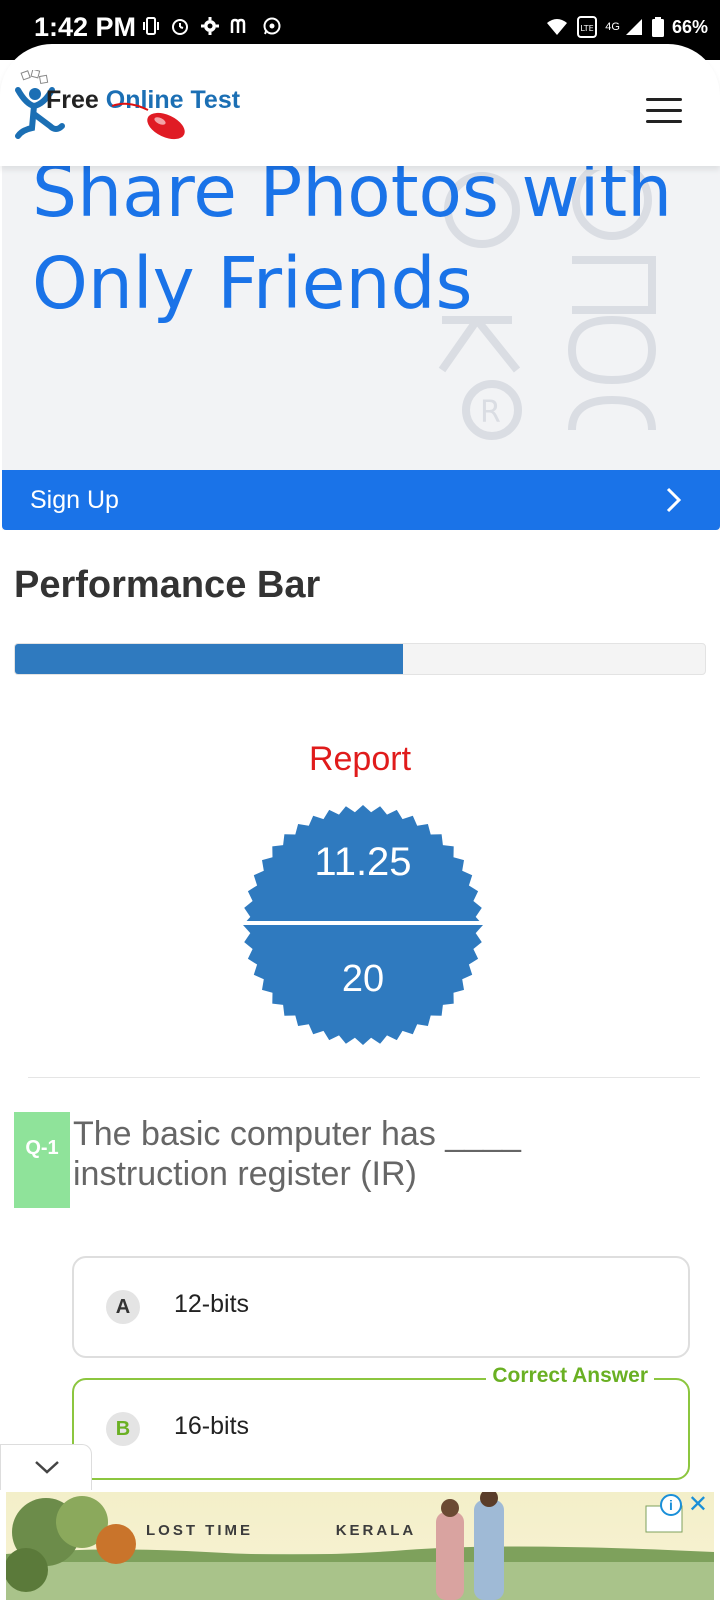  I want to click on vibrate-icon, so click(151, 26).